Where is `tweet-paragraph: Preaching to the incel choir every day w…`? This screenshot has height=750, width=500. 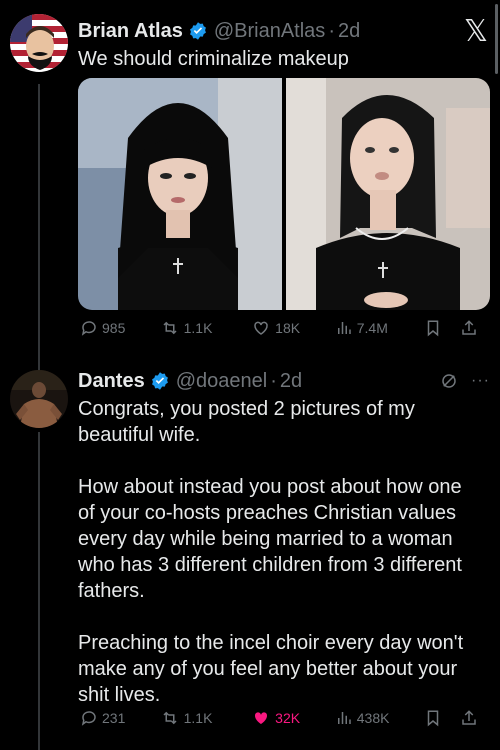 tweet-paragraph: Preaching to the incel choir every day w… is located at coordinates (271, 669).